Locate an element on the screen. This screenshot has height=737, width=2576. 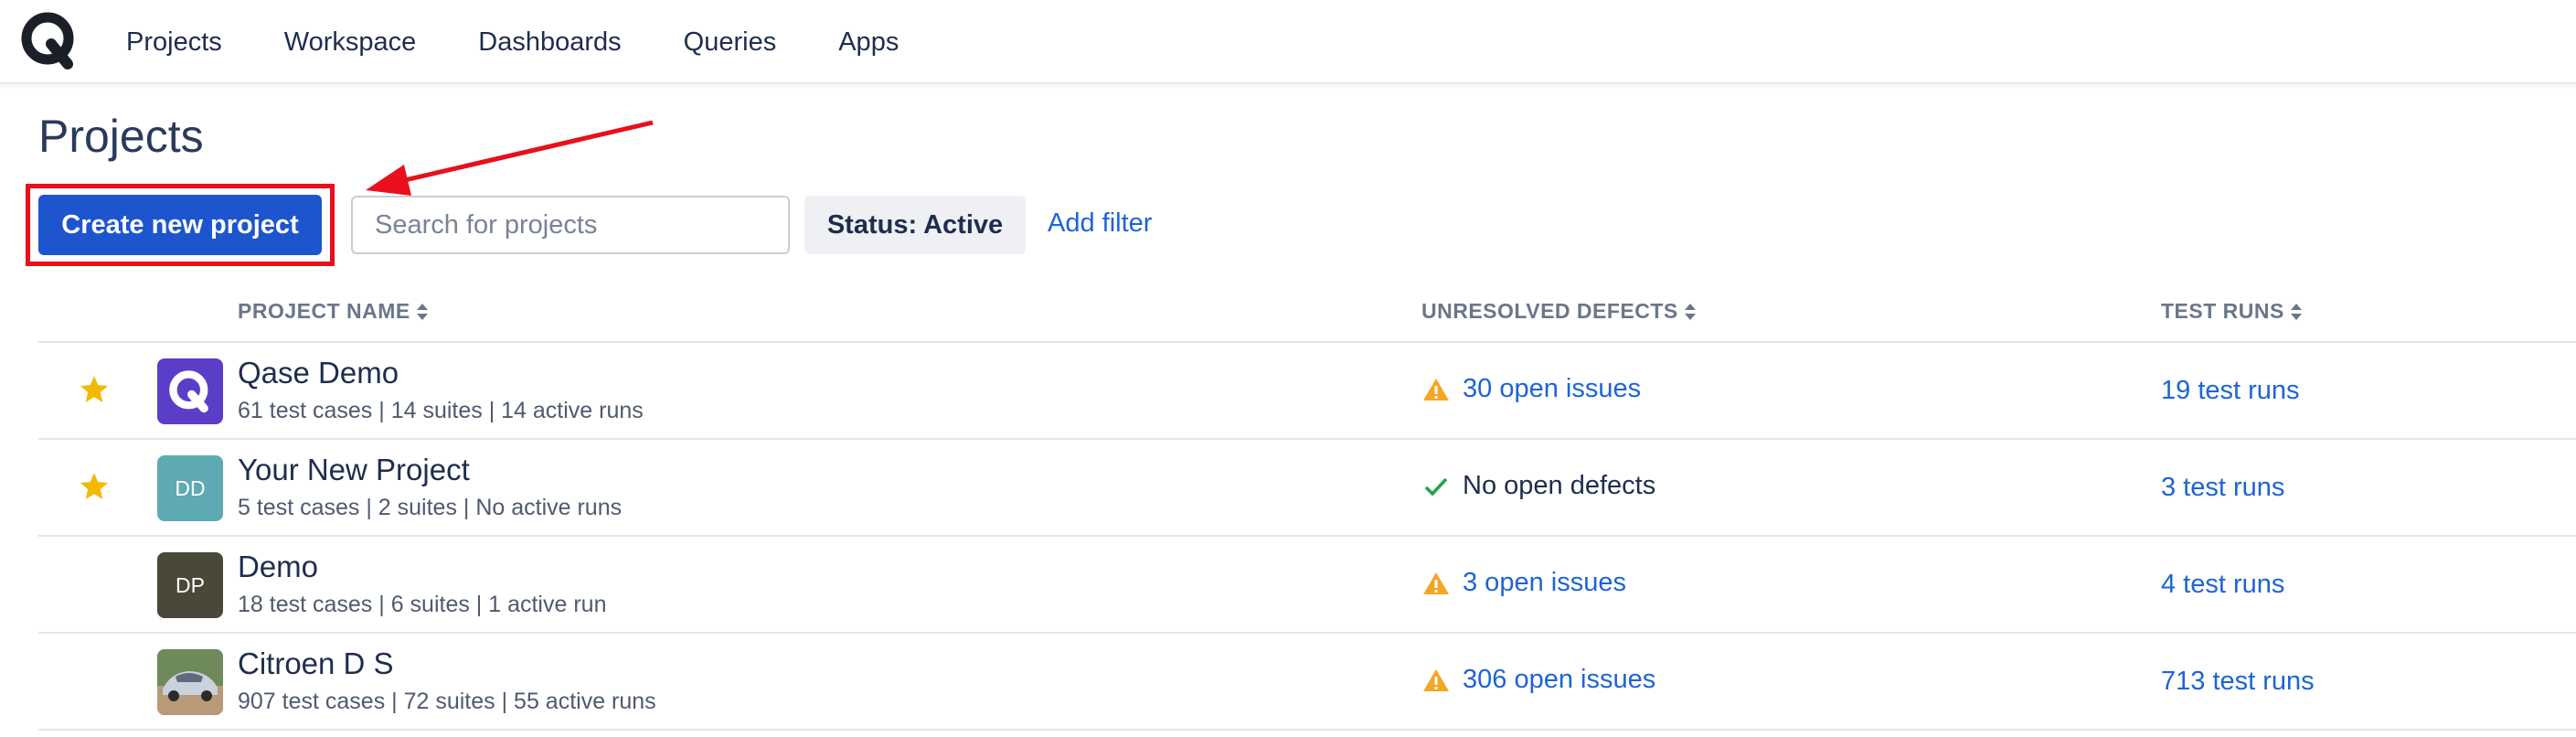
test-runs-link: 713 test runs is located at coordinates (2238, 682).